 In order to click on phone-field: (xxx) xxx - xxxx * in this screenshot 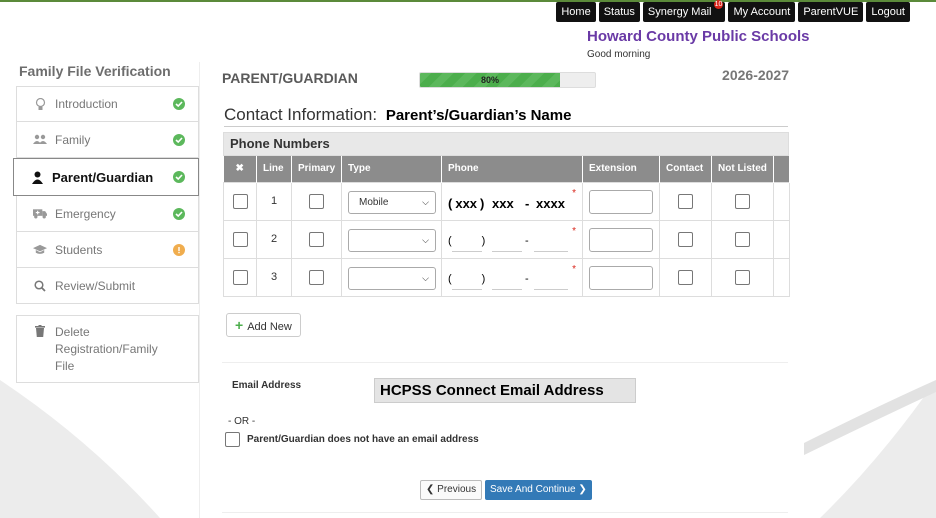, I will do `click(512, 201)`.